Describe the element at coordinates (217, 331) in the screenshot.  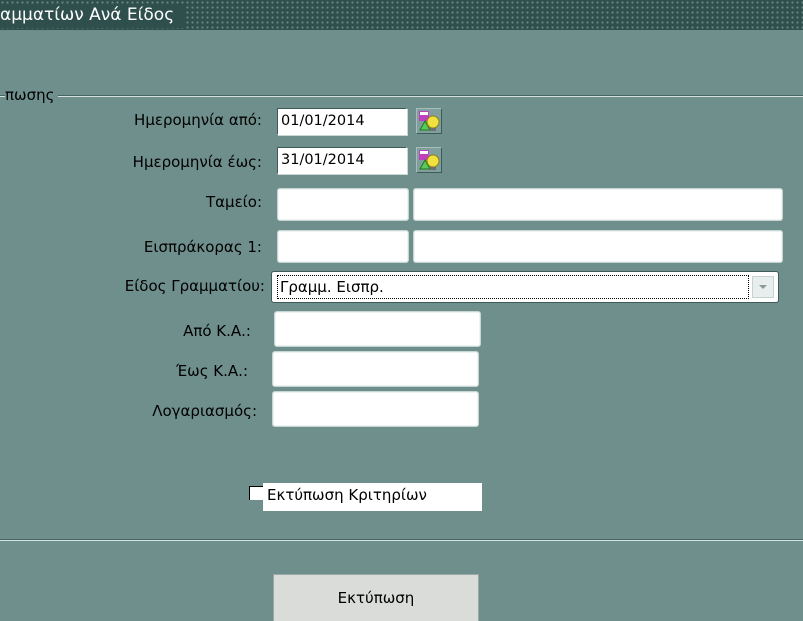
I see `from-account-label: Από Κ.Α.:` at that location.